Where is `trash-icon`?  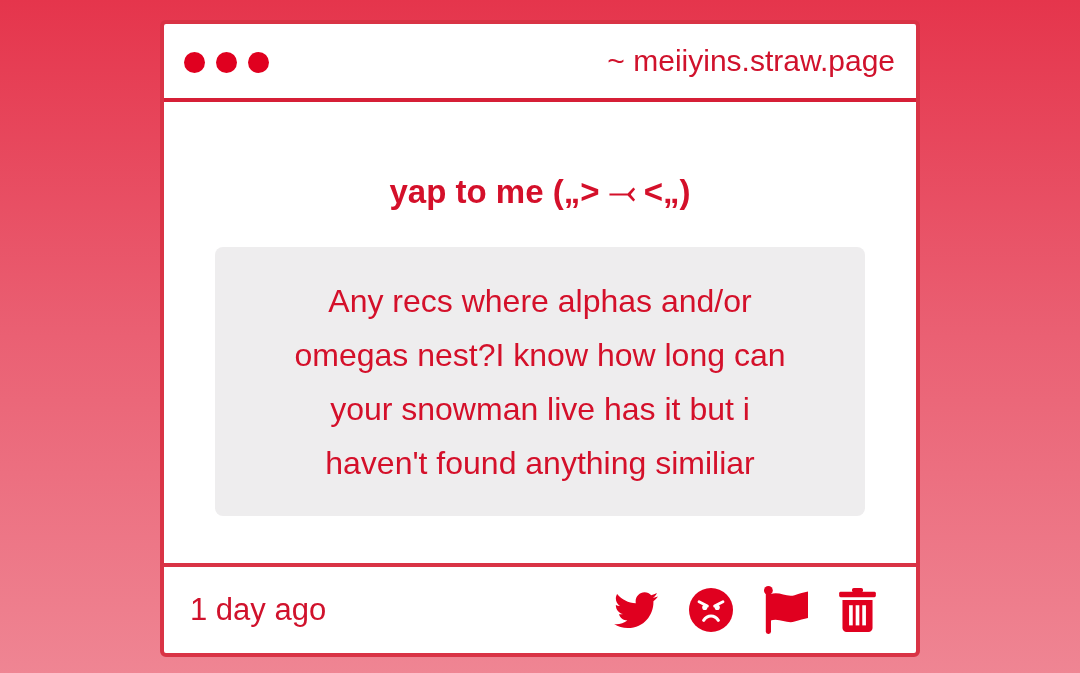 trash-icon is located at coordinates (857, 610).